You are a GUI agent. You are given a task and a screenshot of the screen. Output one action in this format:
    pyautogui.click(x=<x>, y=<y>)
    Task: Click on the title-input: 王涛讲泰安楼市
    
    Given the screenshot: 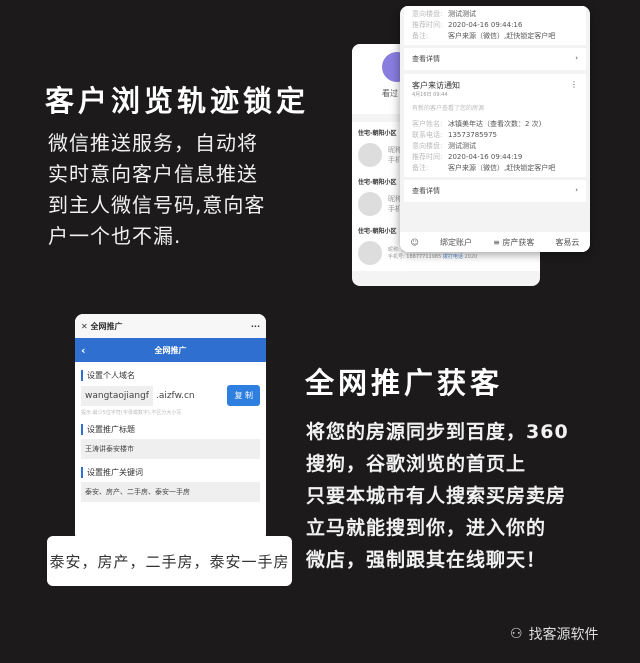 What is the action you would take?
    pyautogui.click(x=170, y=449)
    